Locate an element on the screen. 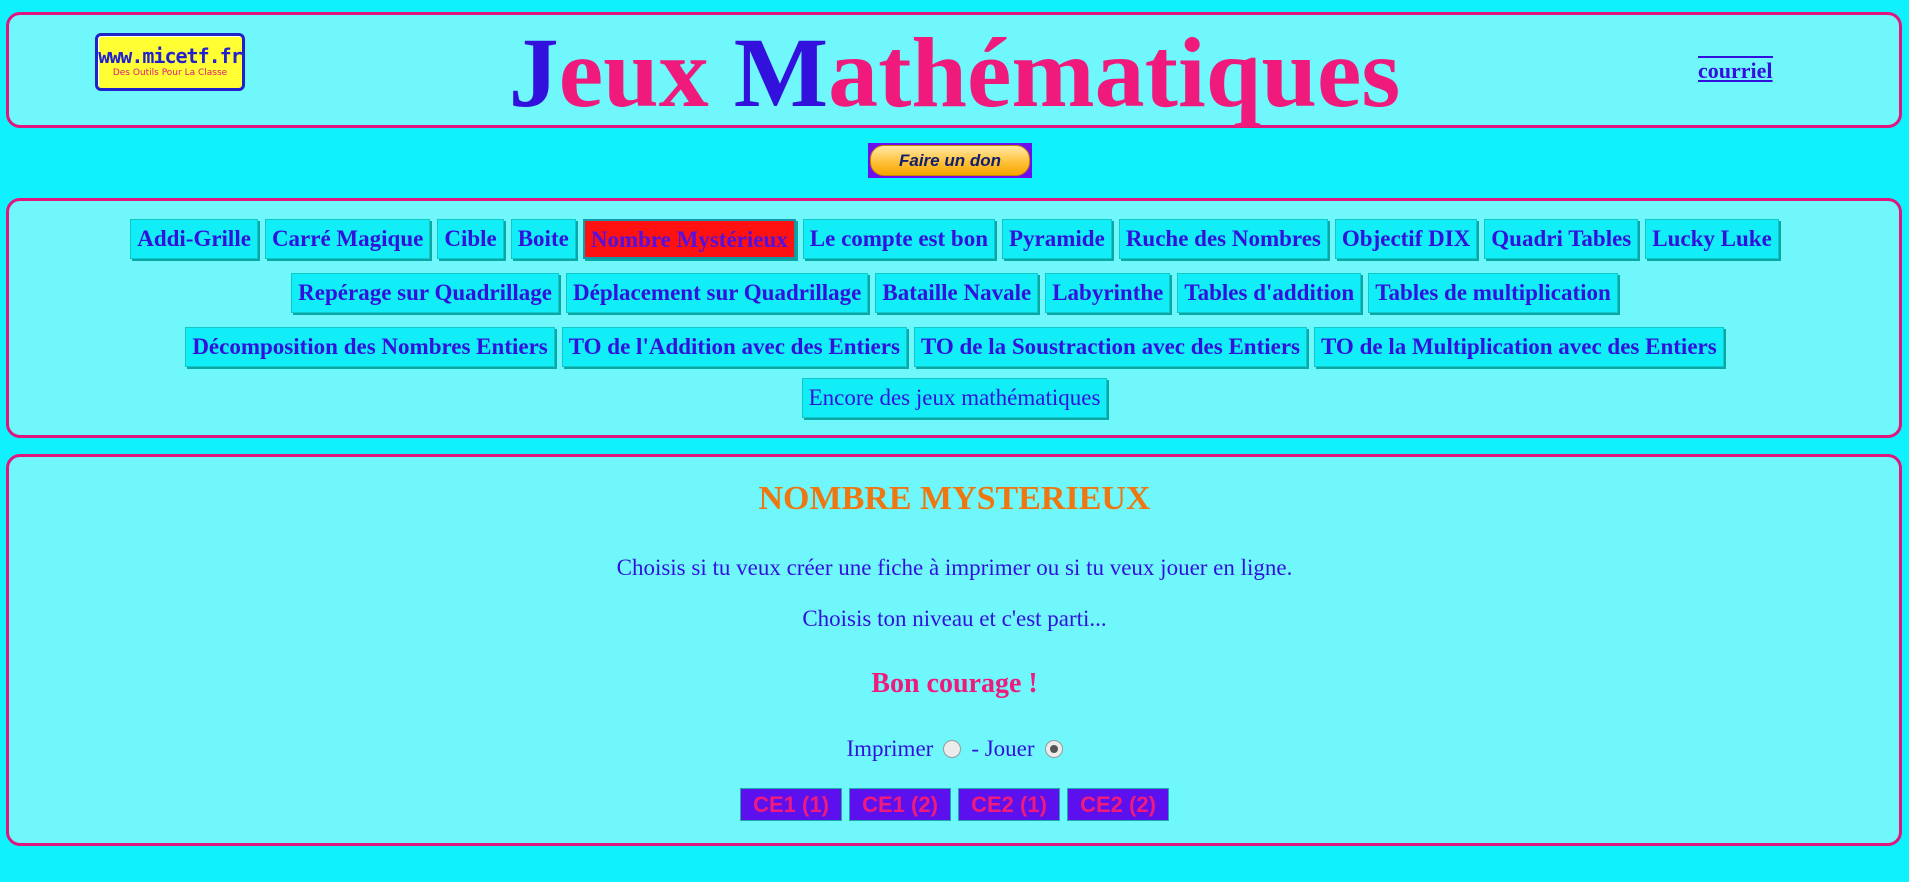 The height and width of the screenshot is (882, 1909). nav-item-decomposition-des-nombres-entiers: Décomposition des Nombres Entiers is located at coordinates (370, 347).